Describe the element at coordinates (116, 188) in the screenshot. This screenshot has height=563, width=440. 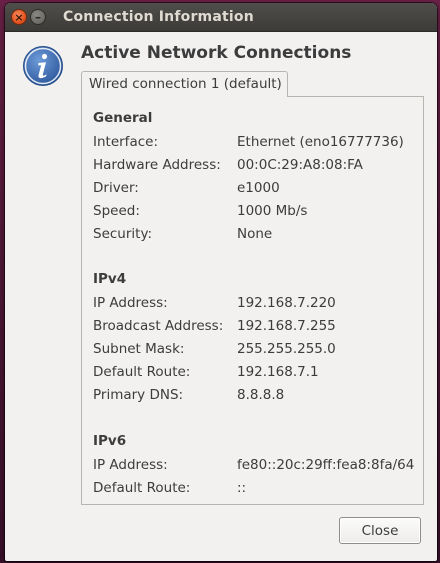
I see `general-driver-label: Driver:` at that location.